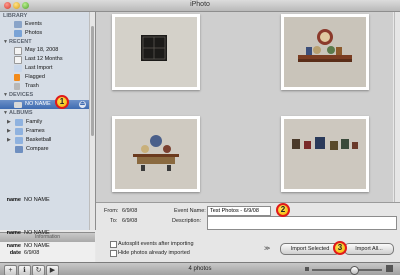  Describe the element at coordinates (47, 33) in the screenshot. I see `sidebar-item-photos: Photos` at that location.